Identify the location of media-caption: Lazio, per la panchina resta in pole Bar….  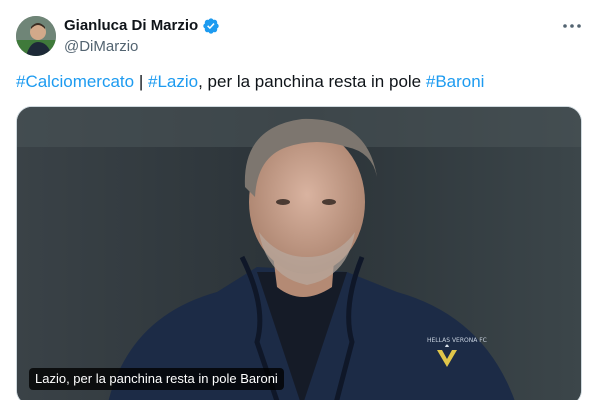
(156, 379).